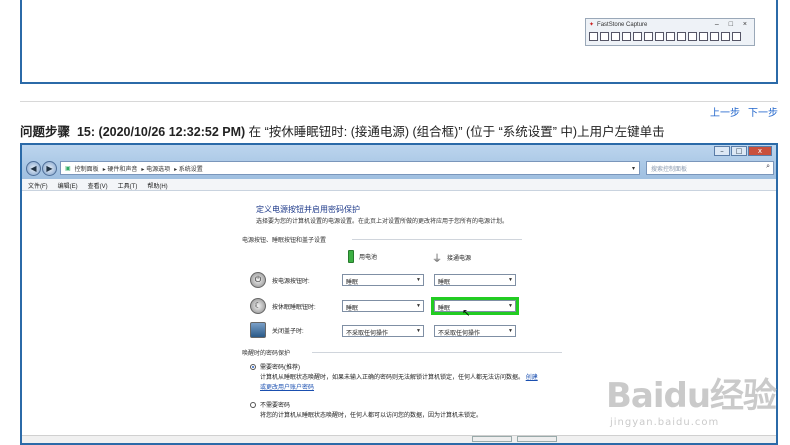 This screenshot has width=790, height=445. I want to click on menu-help: 帮助(H), so click(157, 185).